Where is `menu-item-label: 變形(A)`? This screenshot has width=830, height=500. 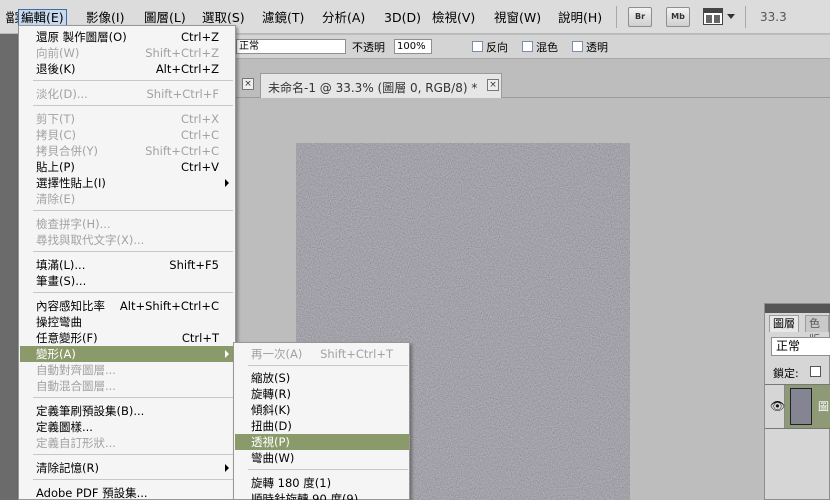 menu-item-label: 變形(A) is located at coordinates (56, 354).